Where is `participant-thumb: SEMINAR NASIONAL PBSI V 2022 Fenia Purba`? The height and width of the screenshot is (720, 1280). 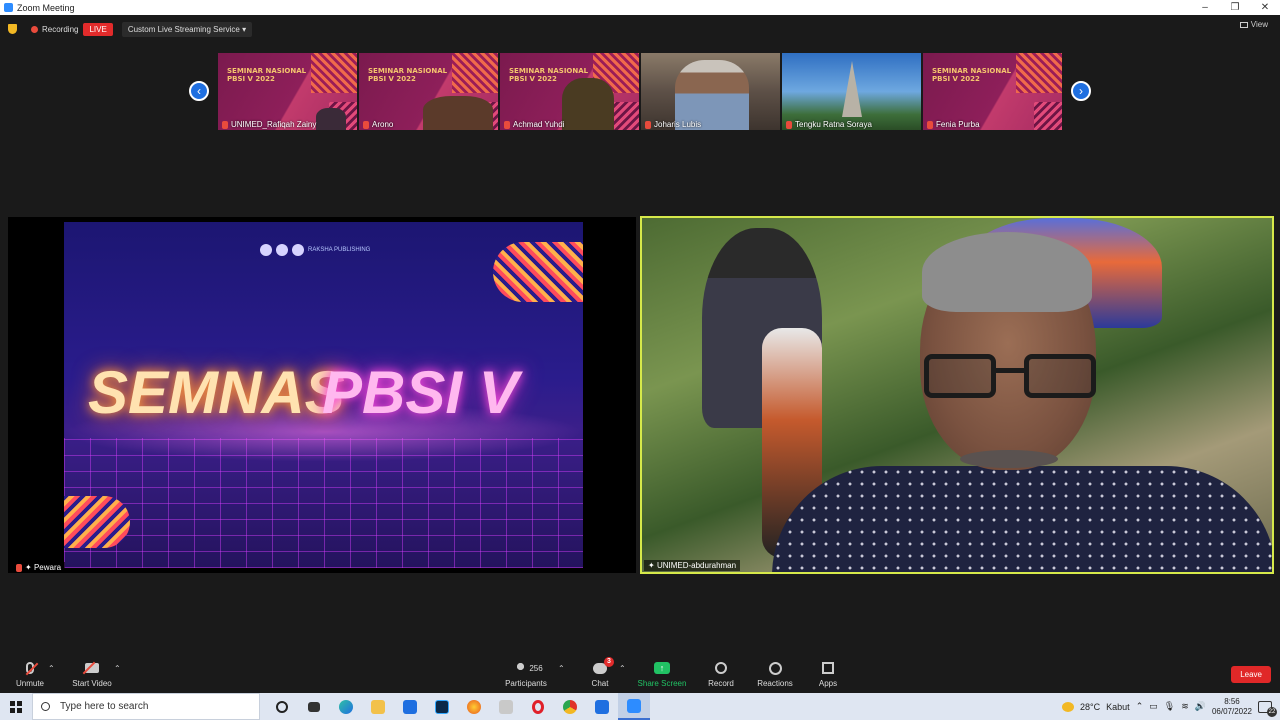
participant-thumb: SEMINAR NASIONAL PBSI V 2022 Fenia Purba is located at coordinates (992, 91).